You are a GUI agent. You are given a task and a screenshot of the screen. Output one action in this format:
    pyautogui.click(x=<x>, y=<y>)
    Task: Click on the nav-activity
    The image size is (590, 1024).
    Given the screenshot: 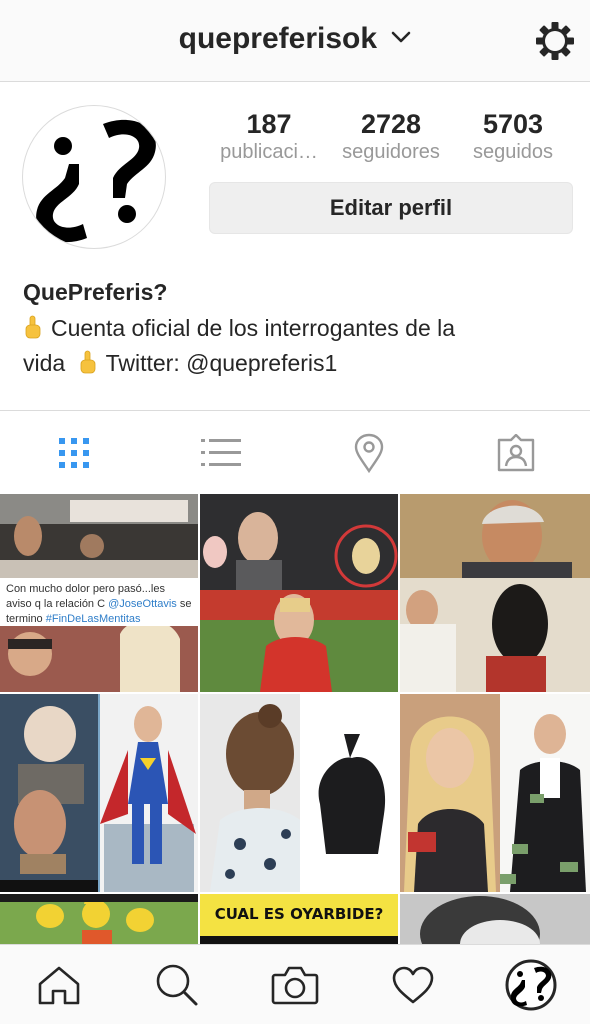 What is the action you would take?
    pyautogui.click(x=413, y=984)
    